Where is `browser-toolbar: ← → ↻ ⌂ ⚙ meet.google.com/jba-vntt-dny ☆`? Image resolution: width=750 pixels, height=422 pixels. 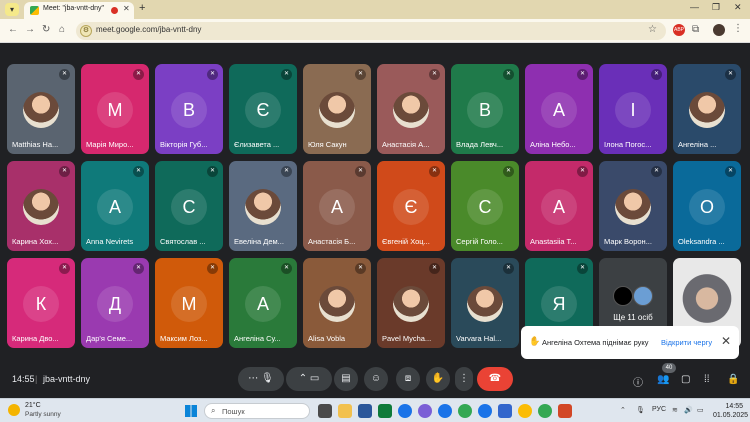 browser-toolbar: ← → ↻ ⌂ ⚙ meet.google.com/jba-vntt-dny ☆ is located at coordinates (375, 31).